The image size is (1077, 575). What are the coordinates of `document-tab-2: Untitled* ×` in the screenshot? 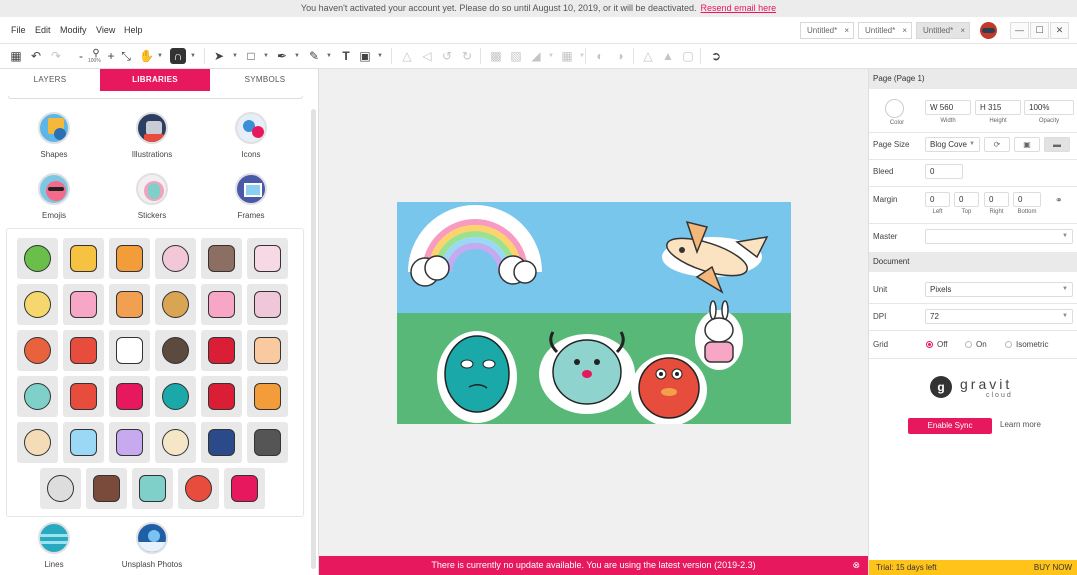 It's located at (885, 30).